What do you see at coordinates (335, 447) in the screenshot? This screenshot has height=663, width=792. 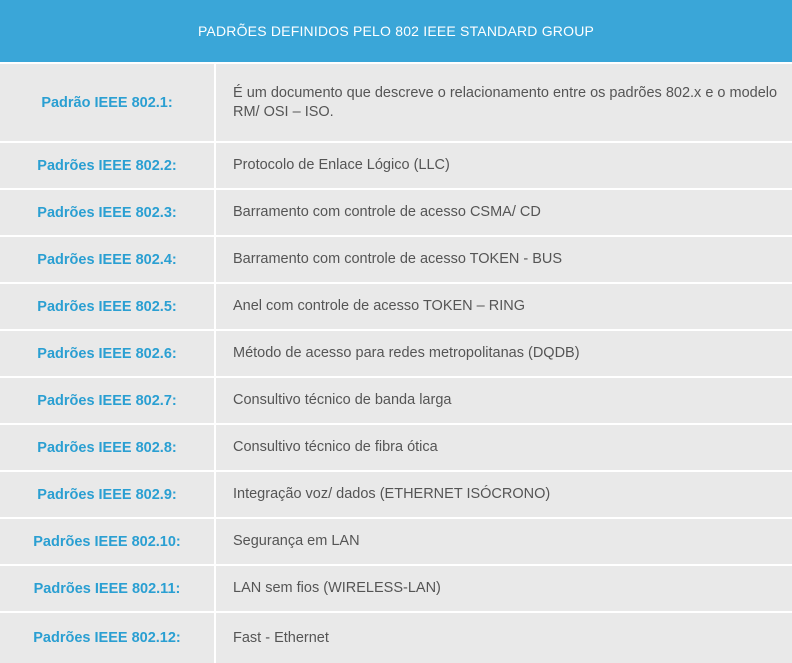 I see `standard-description: Consultivo técnico de fibra ótica` at bounding box center [335, 447].